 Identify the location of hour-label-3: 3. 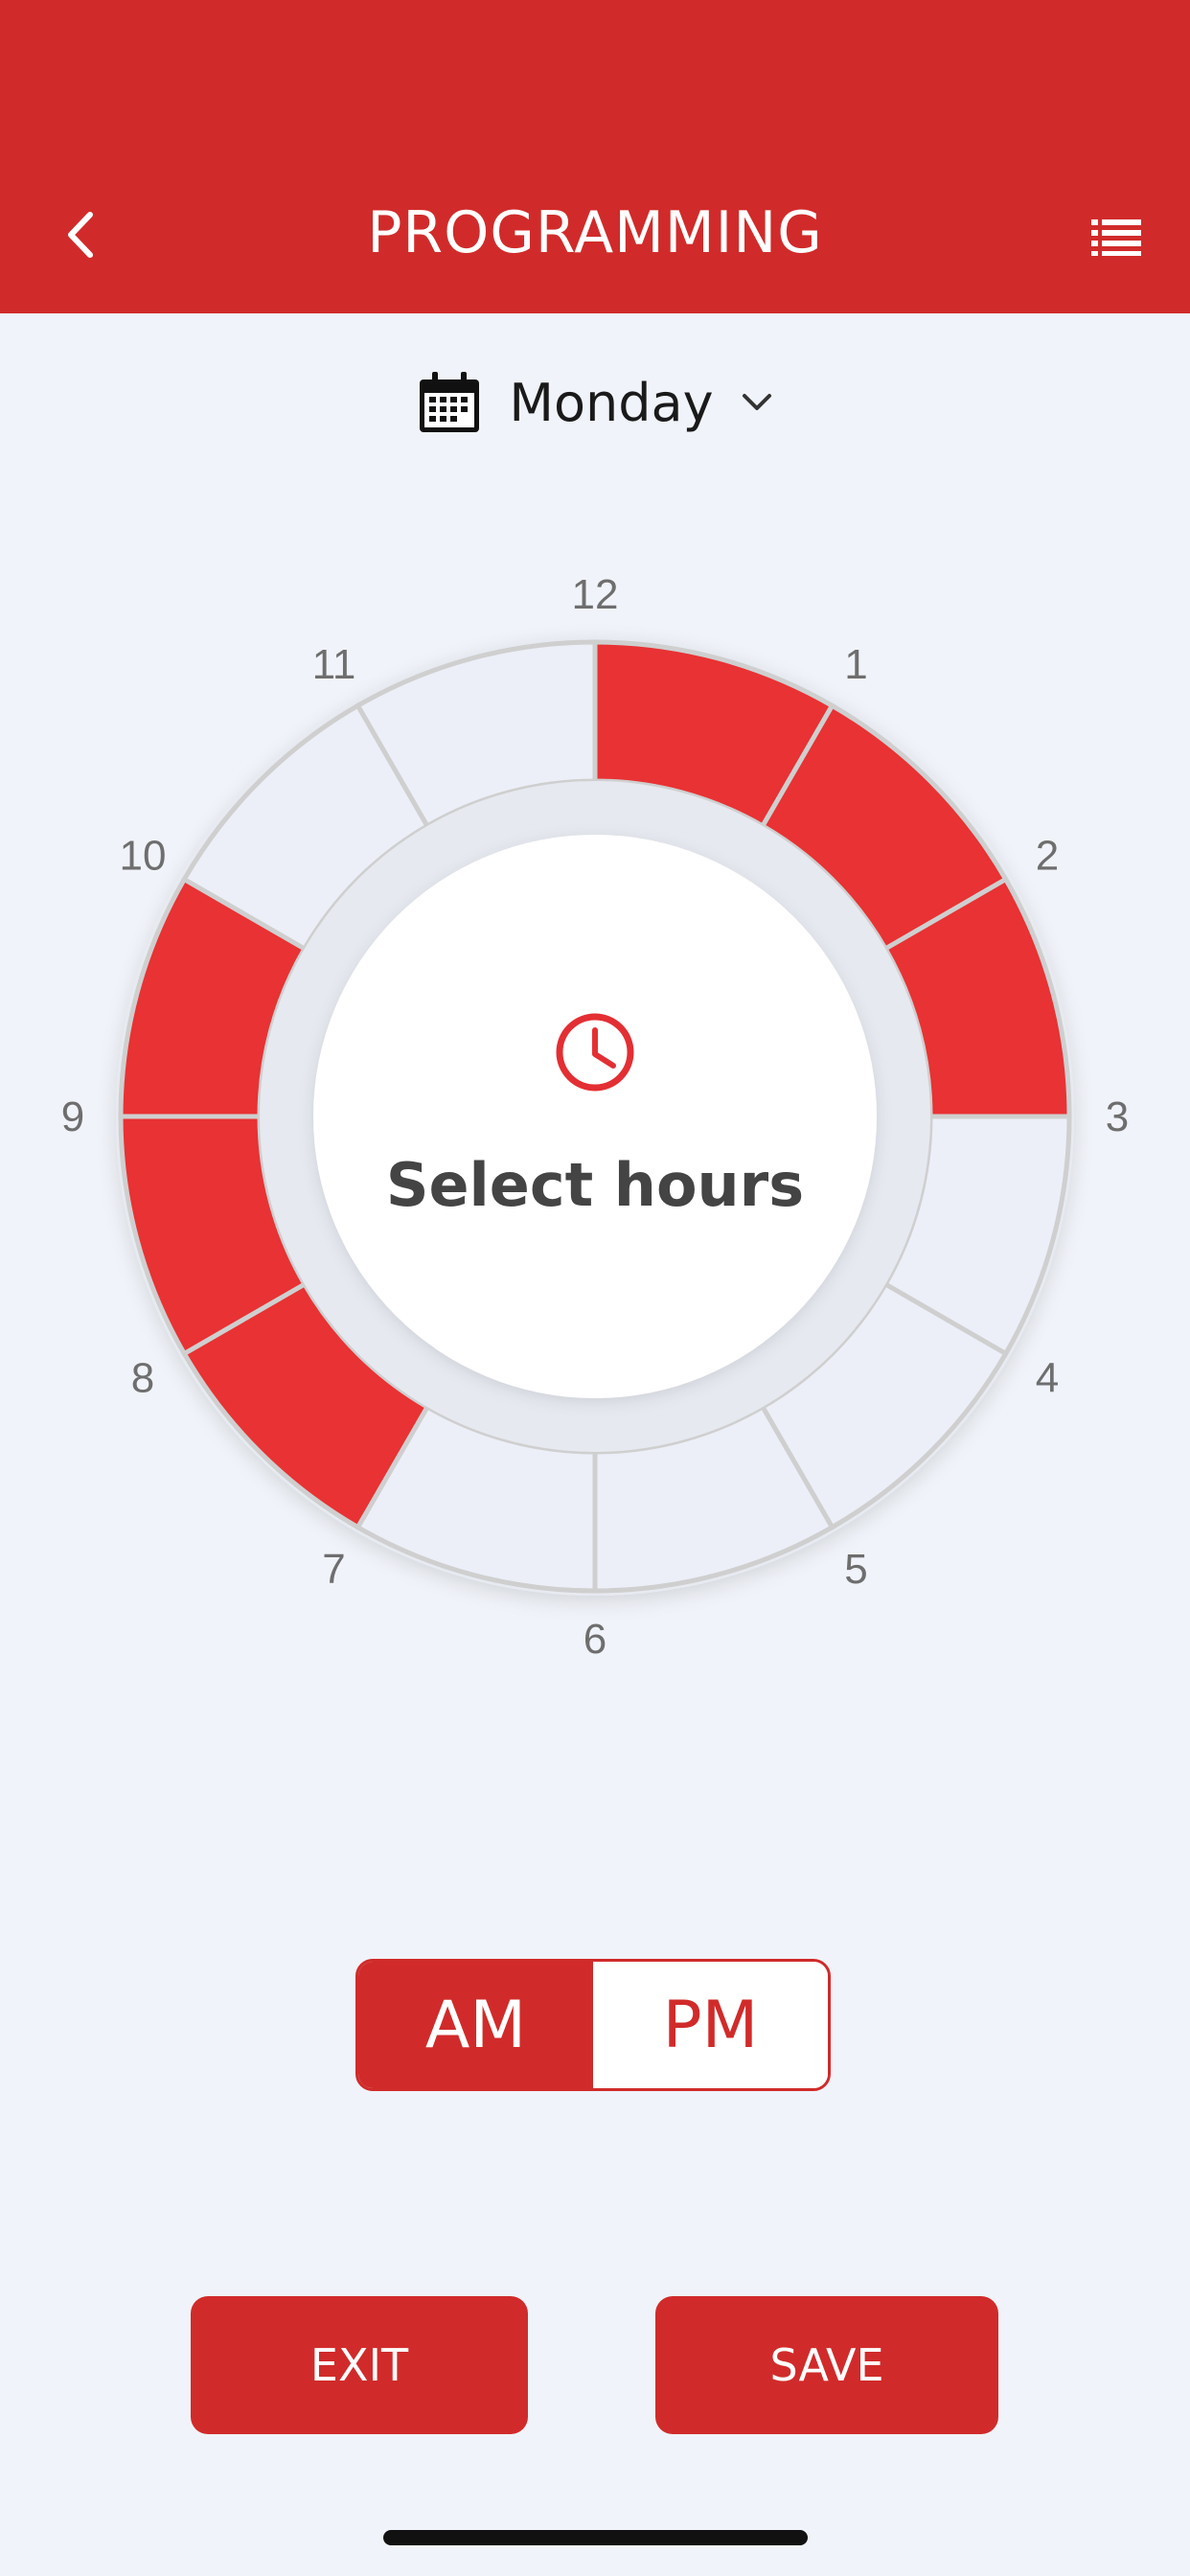
(1118, 1116).